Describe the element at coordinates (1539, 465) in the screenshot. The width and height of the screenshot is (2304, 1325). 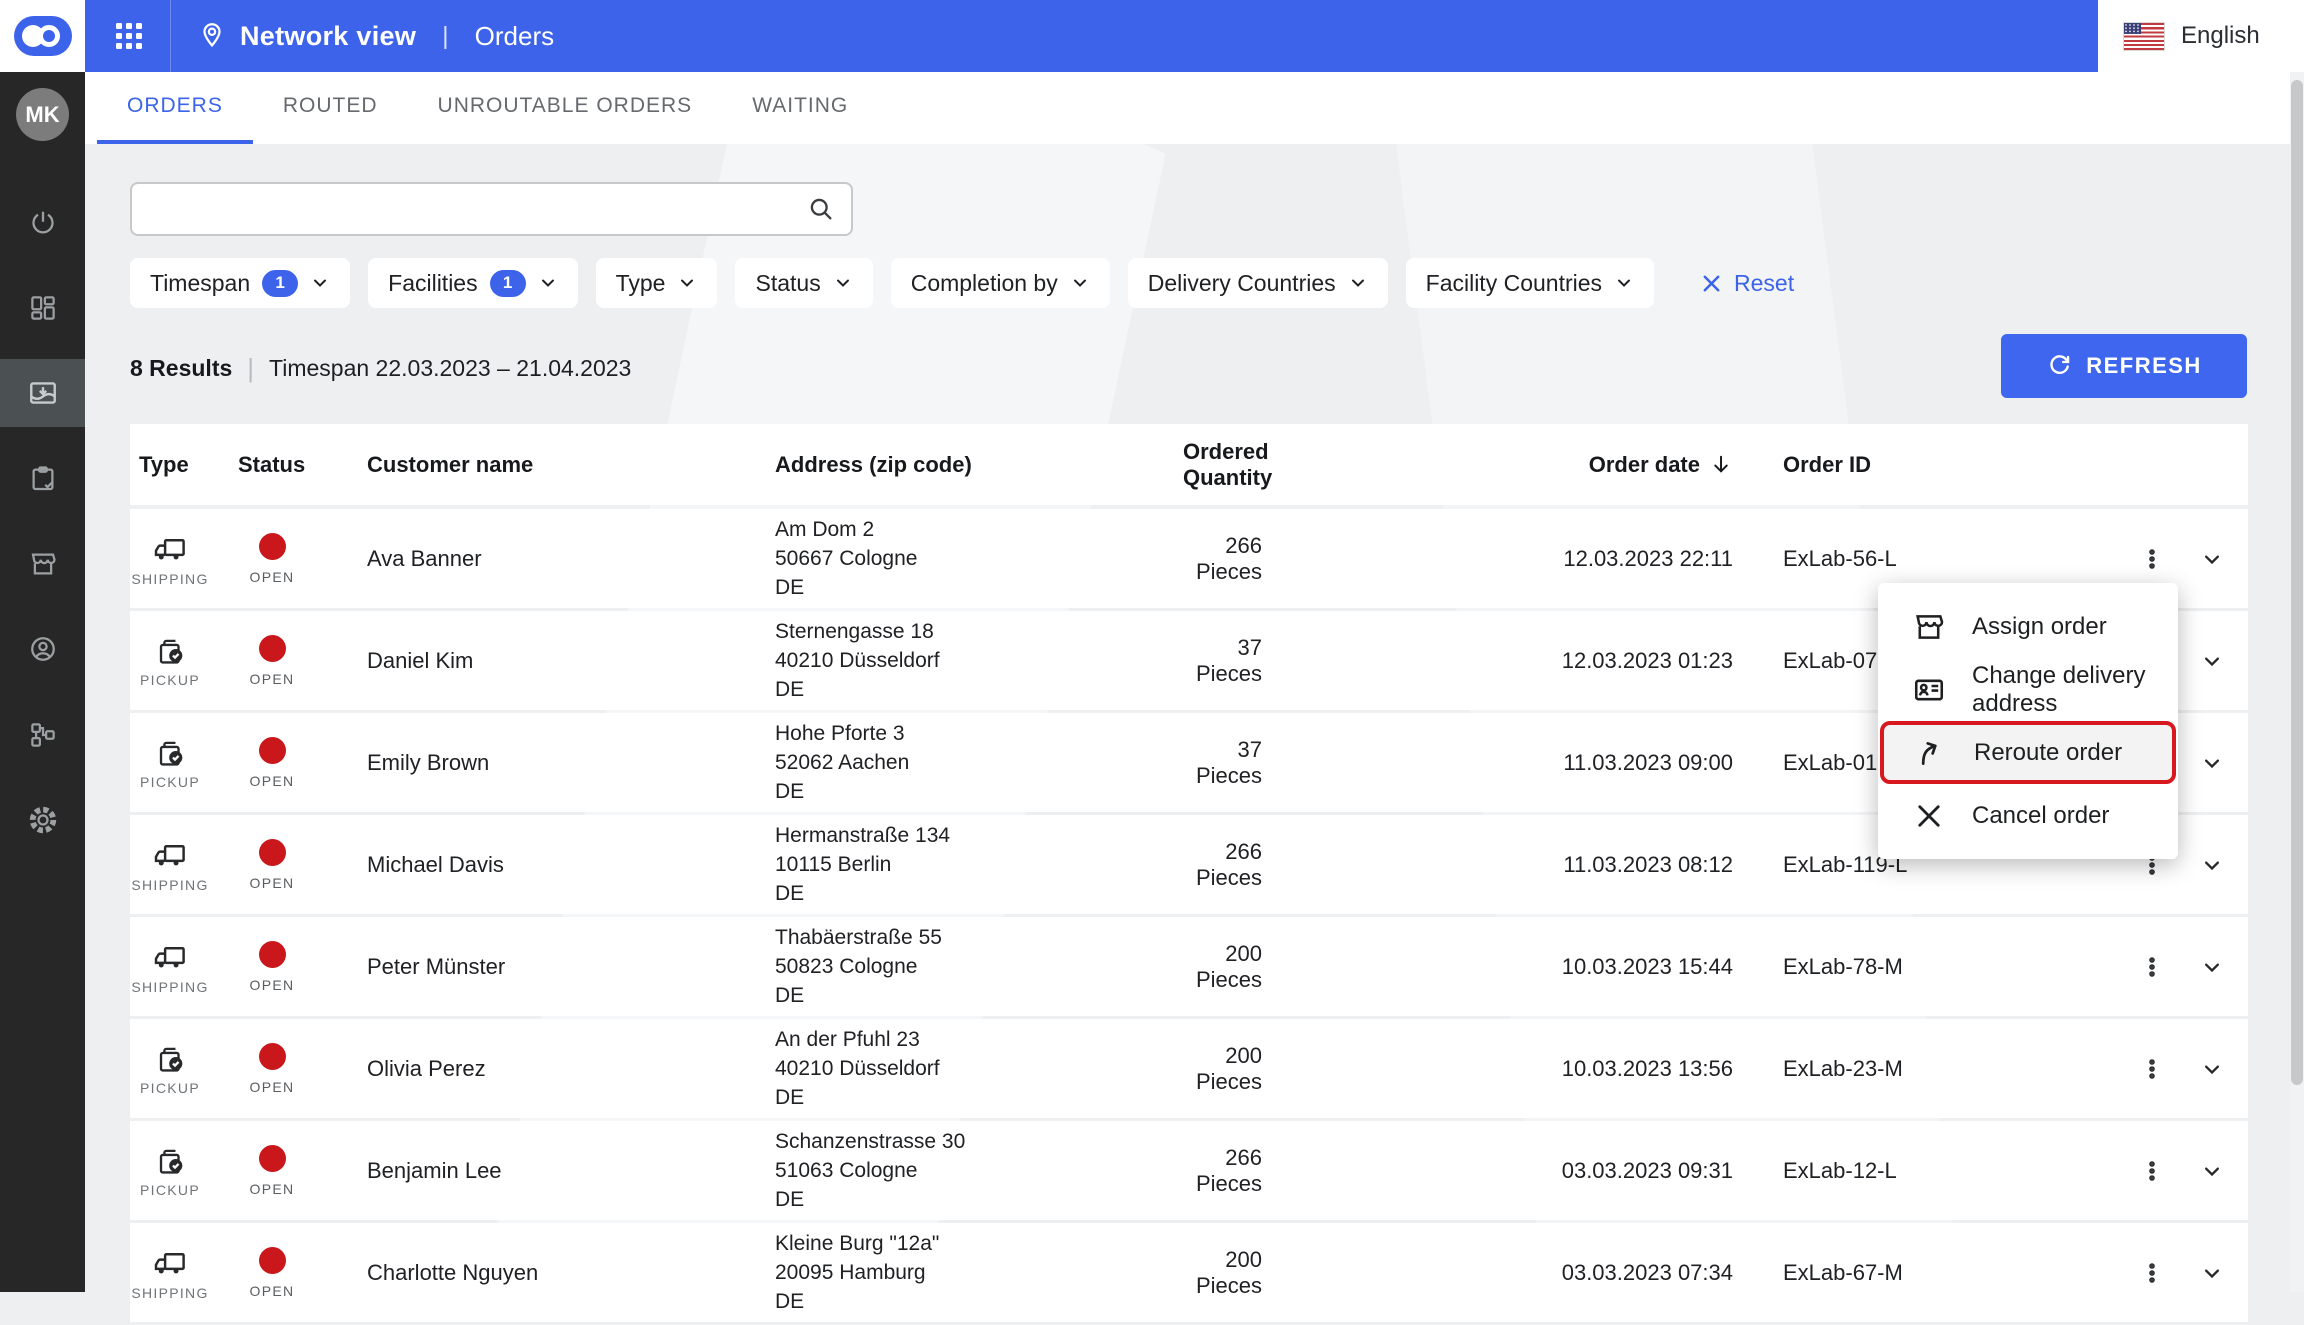
I see `col-header-order-date: Order date` at that location.